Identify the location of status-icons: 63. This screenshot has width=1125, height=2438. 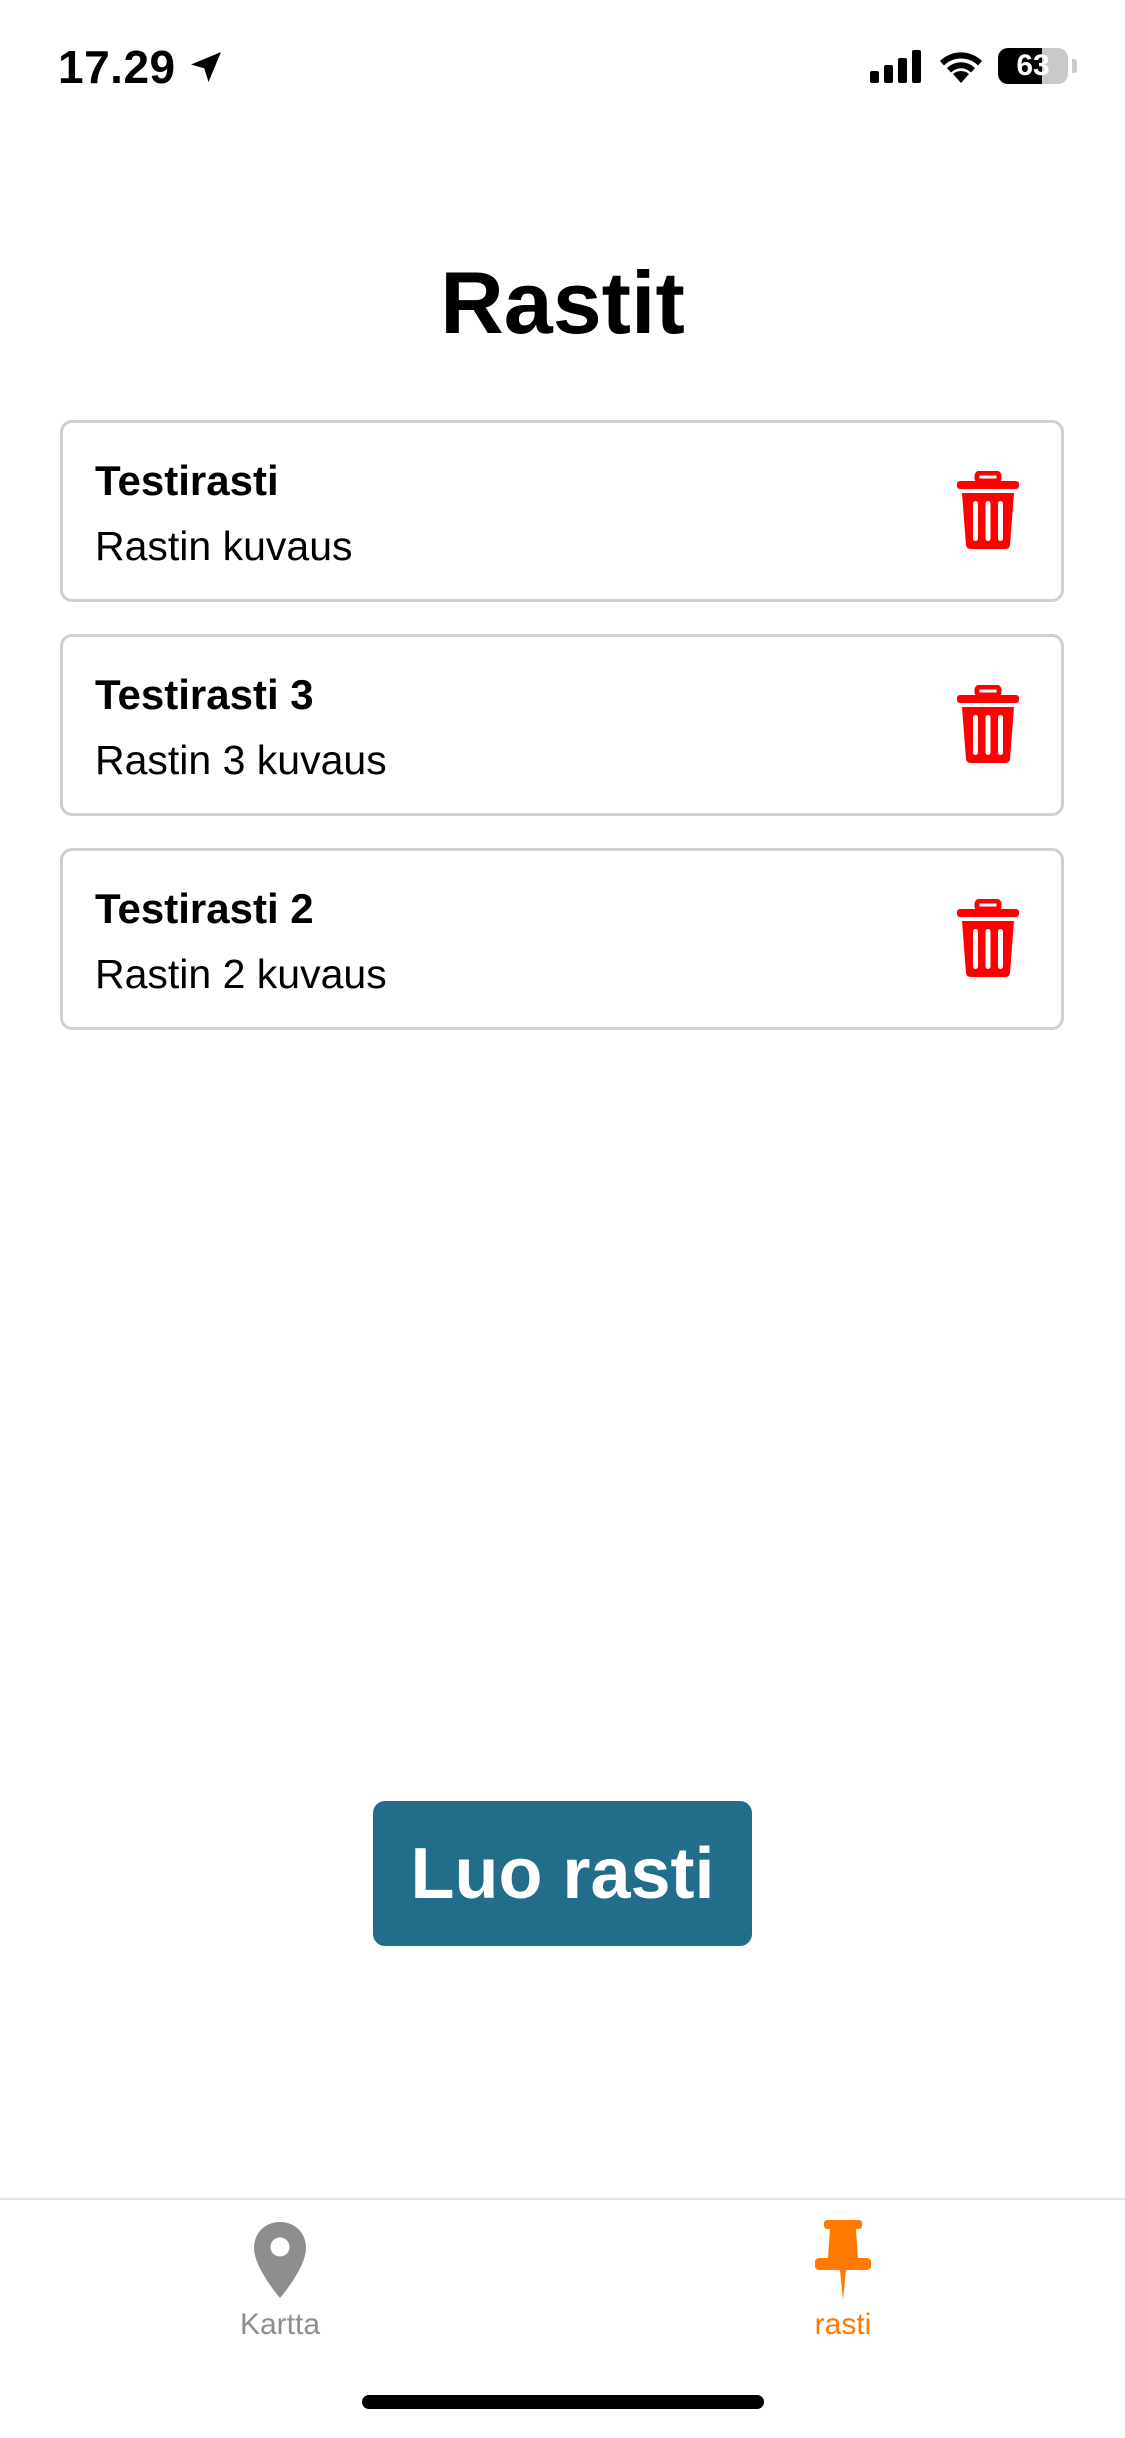
(973, 66).